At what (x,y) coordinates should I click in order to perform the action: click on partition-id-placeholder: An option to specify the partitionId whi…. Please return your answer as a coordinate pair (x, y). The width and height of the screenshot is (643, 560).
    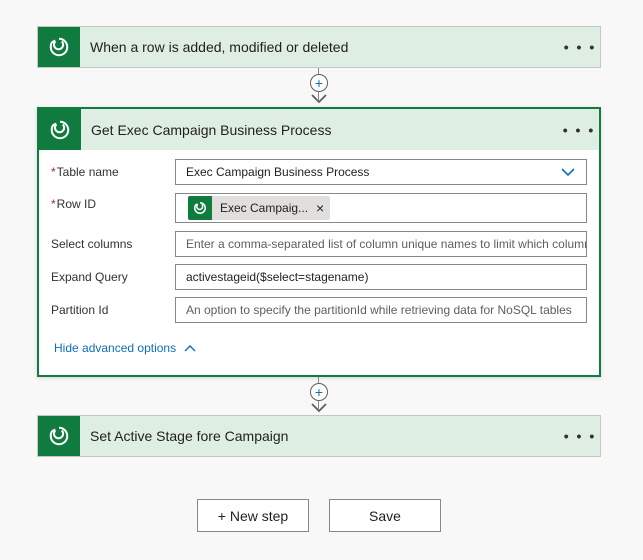
    Looking at the image, I should click on (379, 310).